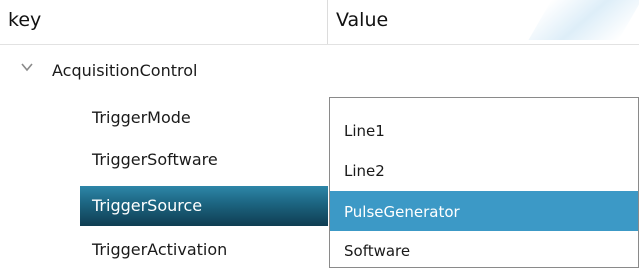  I want to click on dropdown-option-software: Software, so click(484, 250).